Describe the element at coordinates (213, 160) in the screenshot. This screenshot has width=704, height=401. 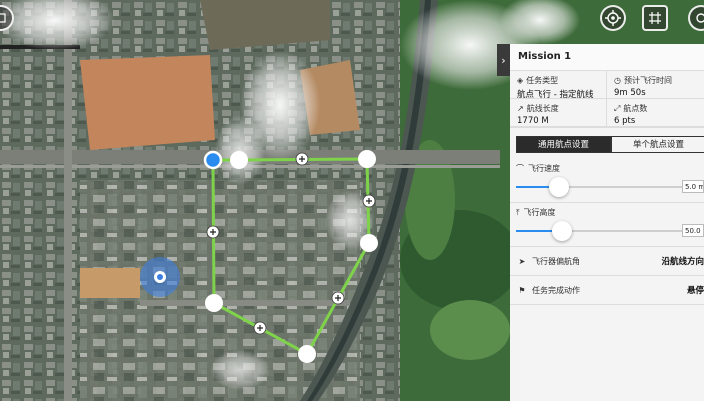
I see `home-point-marker` at that location.